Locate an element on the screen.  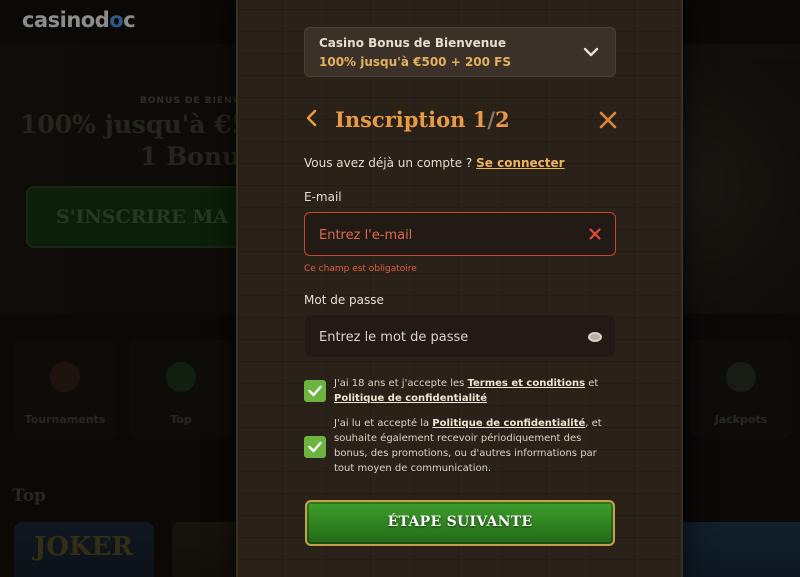
marketing-checkbox is located at coordinates (315, 447).